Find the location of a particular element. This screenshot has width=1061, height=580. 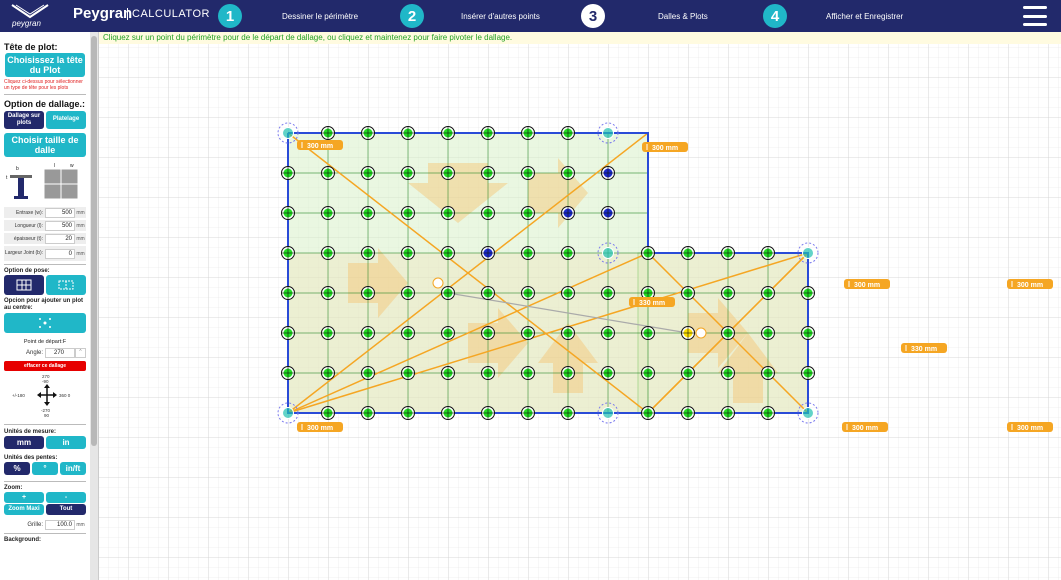

length-l-field: Longueur (l): 500 mm is located at coordinates (45, 225).